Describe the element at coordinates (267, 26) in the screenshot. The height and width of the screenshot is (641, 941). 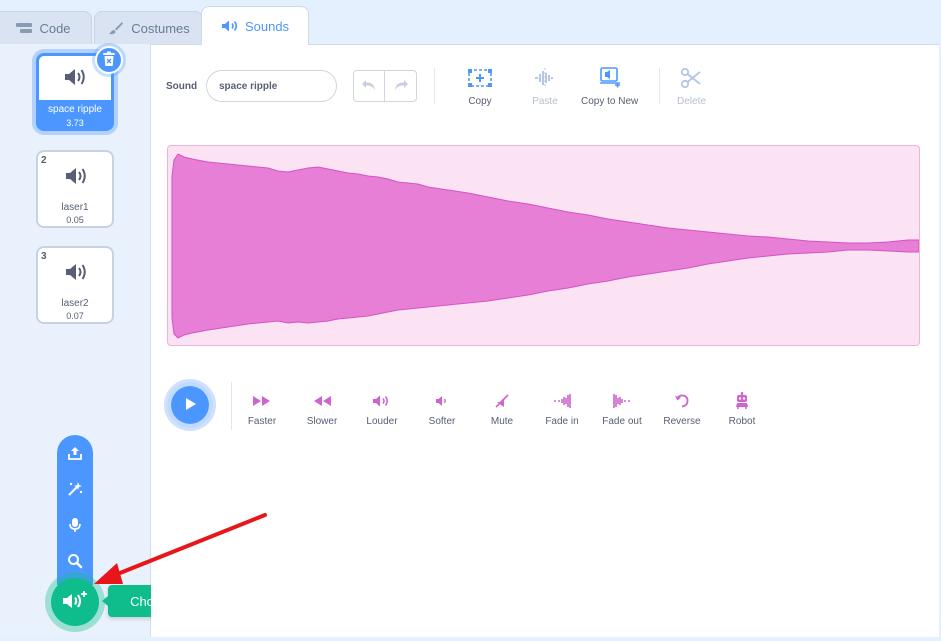
I see `tab-sounds-label: Sounds` at that location.